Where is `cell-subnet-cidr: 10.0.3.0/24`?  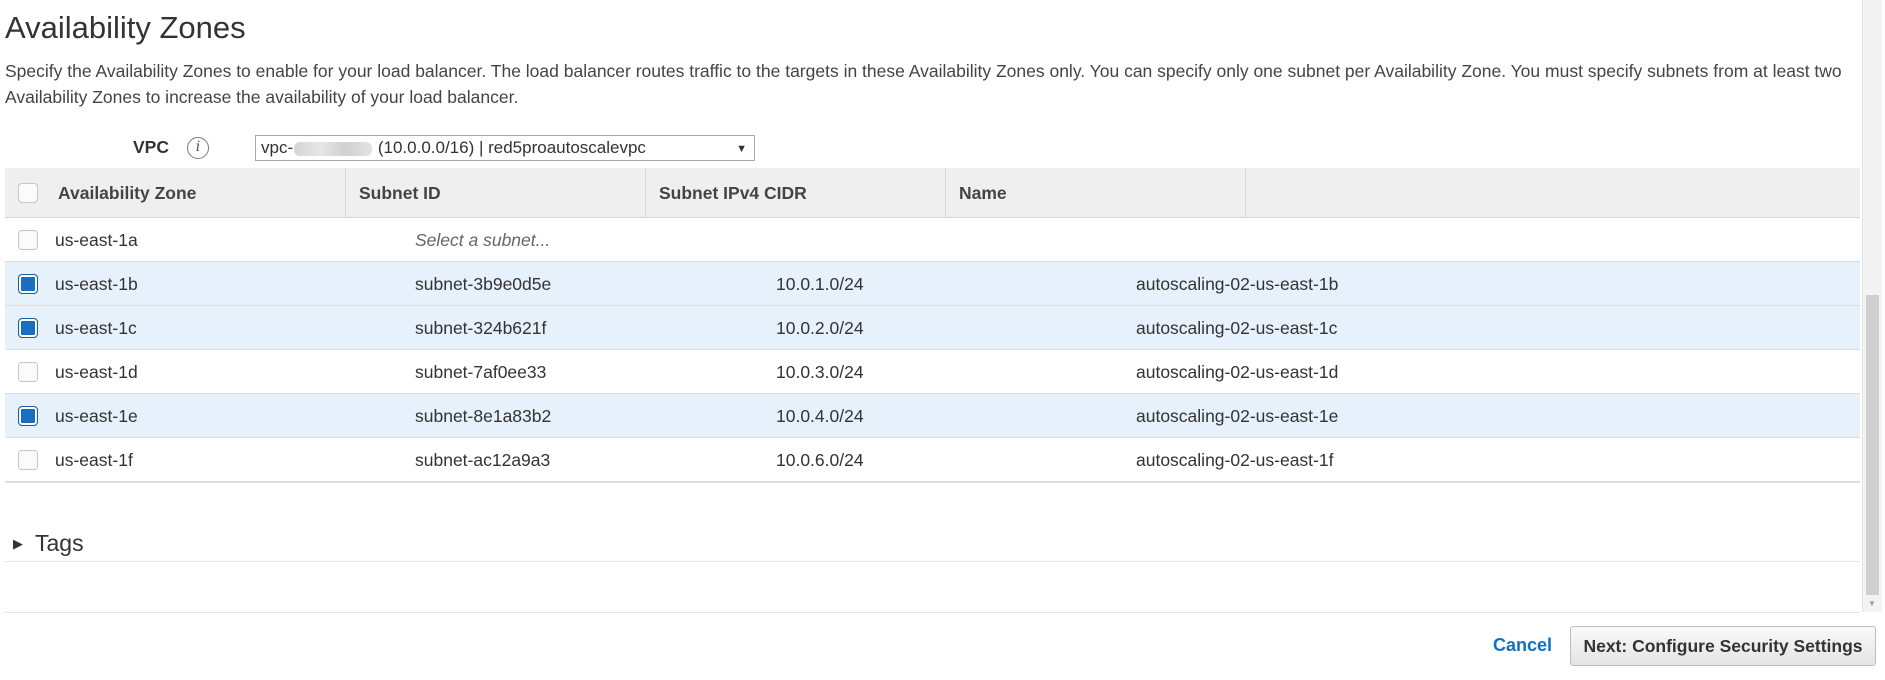
cell-subnet-cidr: 10.0.3.0/24 is located at coordinates (820, 372).